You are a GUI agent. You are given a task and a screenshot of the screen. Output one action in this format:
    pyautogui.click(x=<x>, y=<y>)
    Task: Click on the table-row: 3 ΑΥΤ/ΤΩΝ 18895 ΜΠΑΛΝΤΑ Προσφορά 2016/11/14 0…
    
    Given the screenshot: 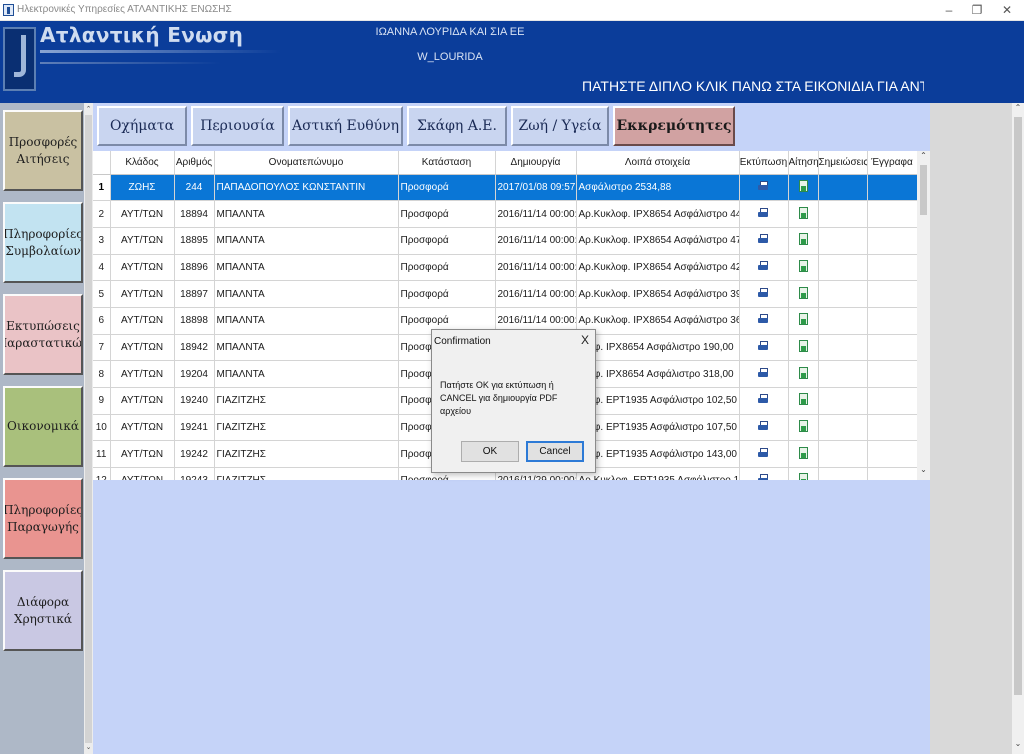 What is the action you would take?
    pyautogui.click(x=505, y=241)
    